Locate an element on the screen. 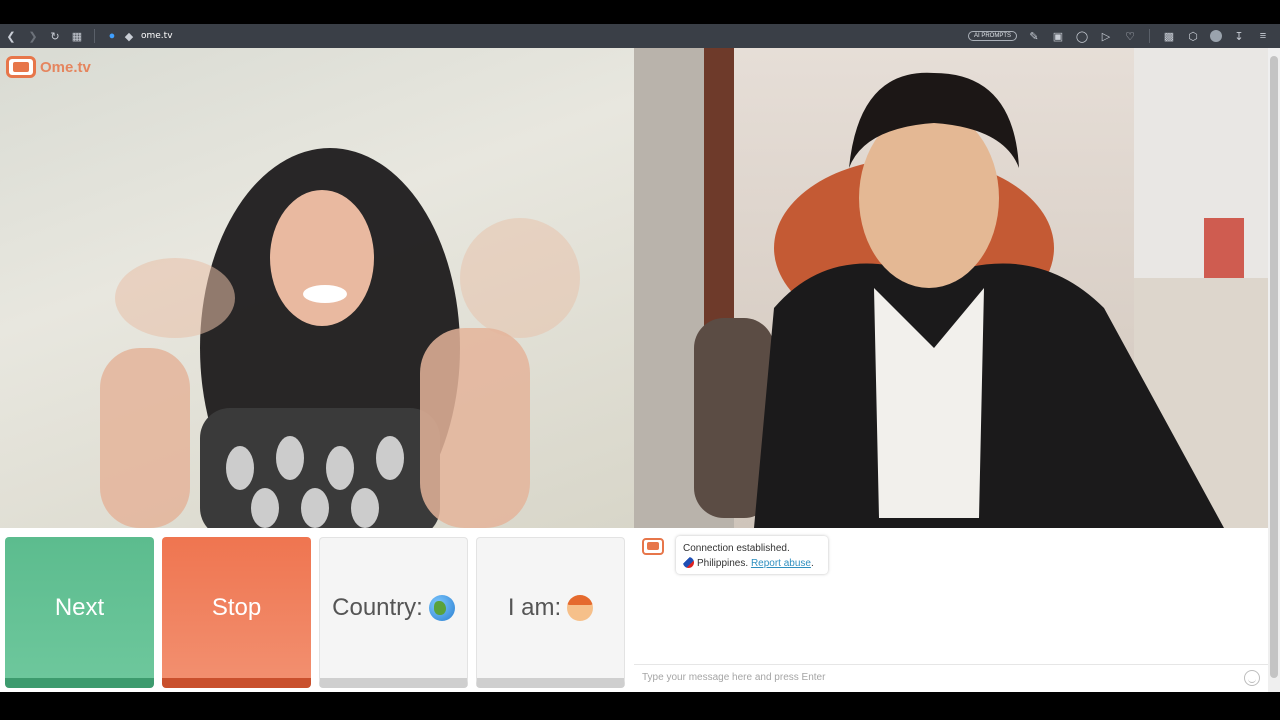 This screenshot has width=1280, height=720. gender-selector-label: I am: is located at coordinates (534, 607).